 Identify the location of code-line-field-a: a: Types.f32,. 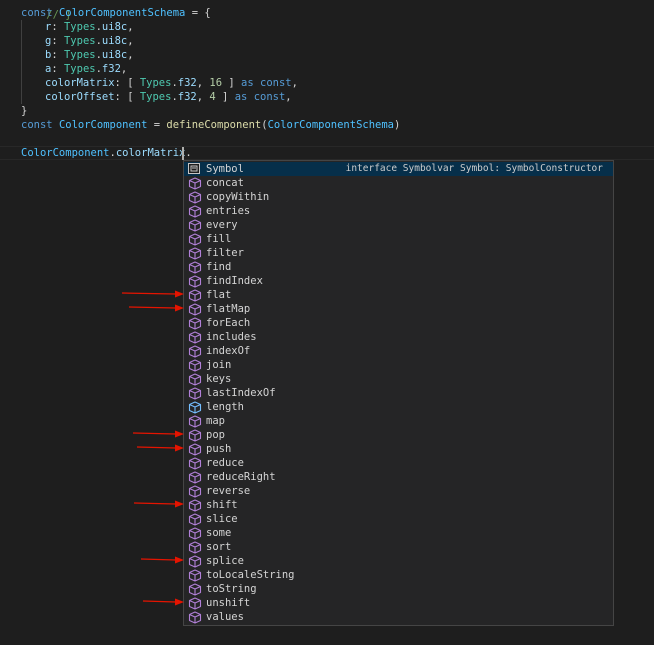
(86, 69).